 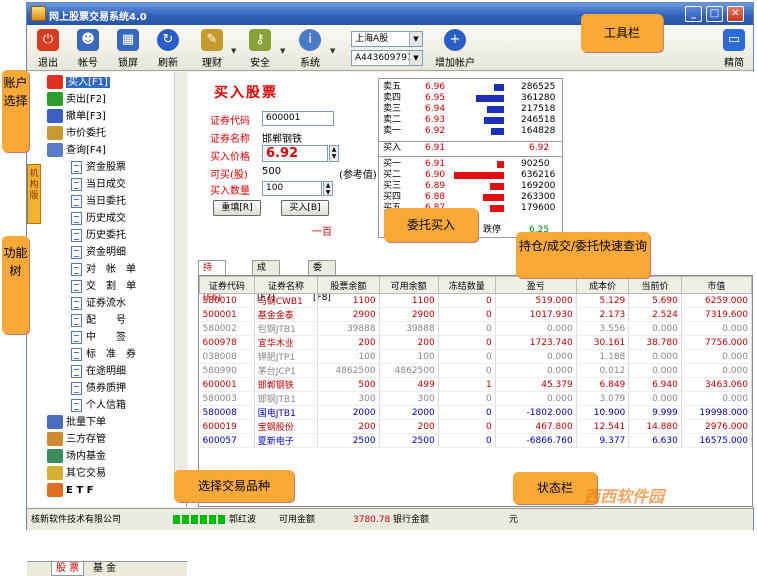 I want to click on market-select: 上海A股 ▼, so click(x=387, y=39).